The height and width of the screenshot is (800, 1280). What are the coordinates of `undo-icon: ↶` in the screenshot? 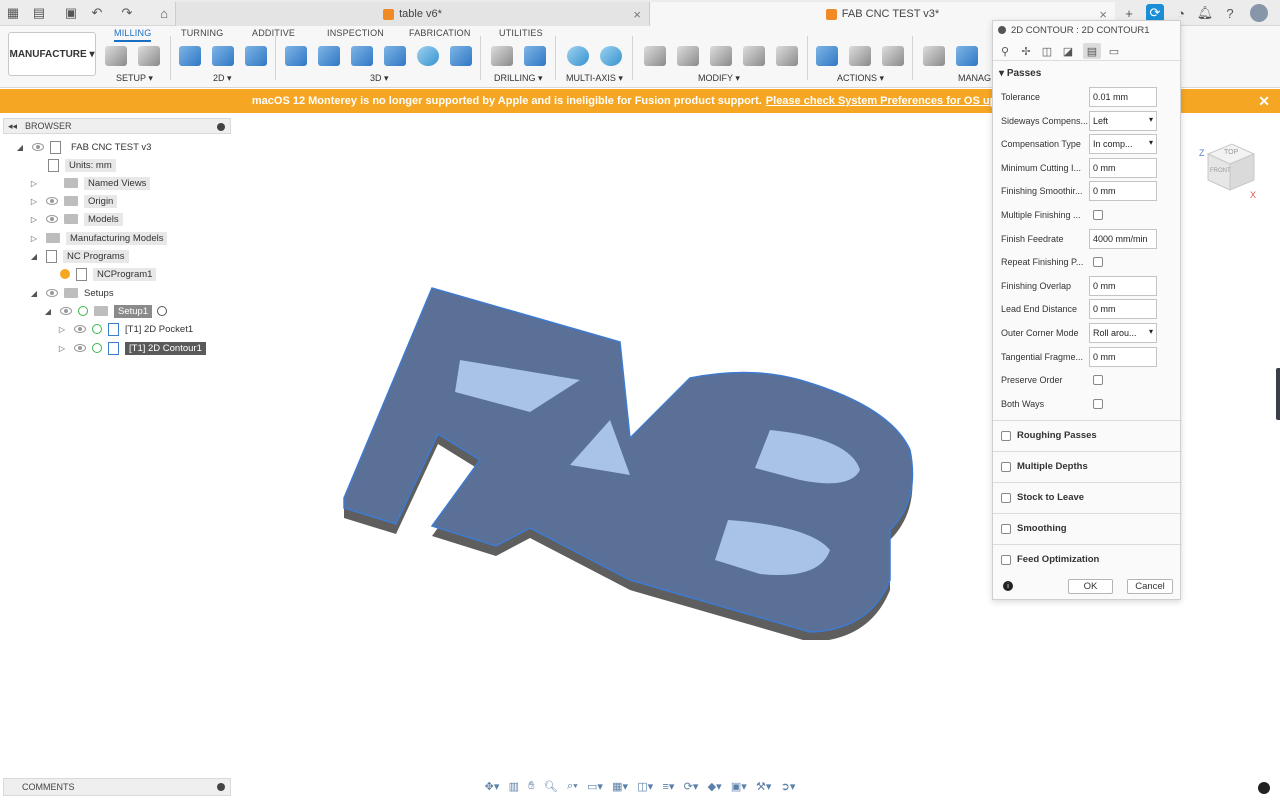 It's located at (97, 13).